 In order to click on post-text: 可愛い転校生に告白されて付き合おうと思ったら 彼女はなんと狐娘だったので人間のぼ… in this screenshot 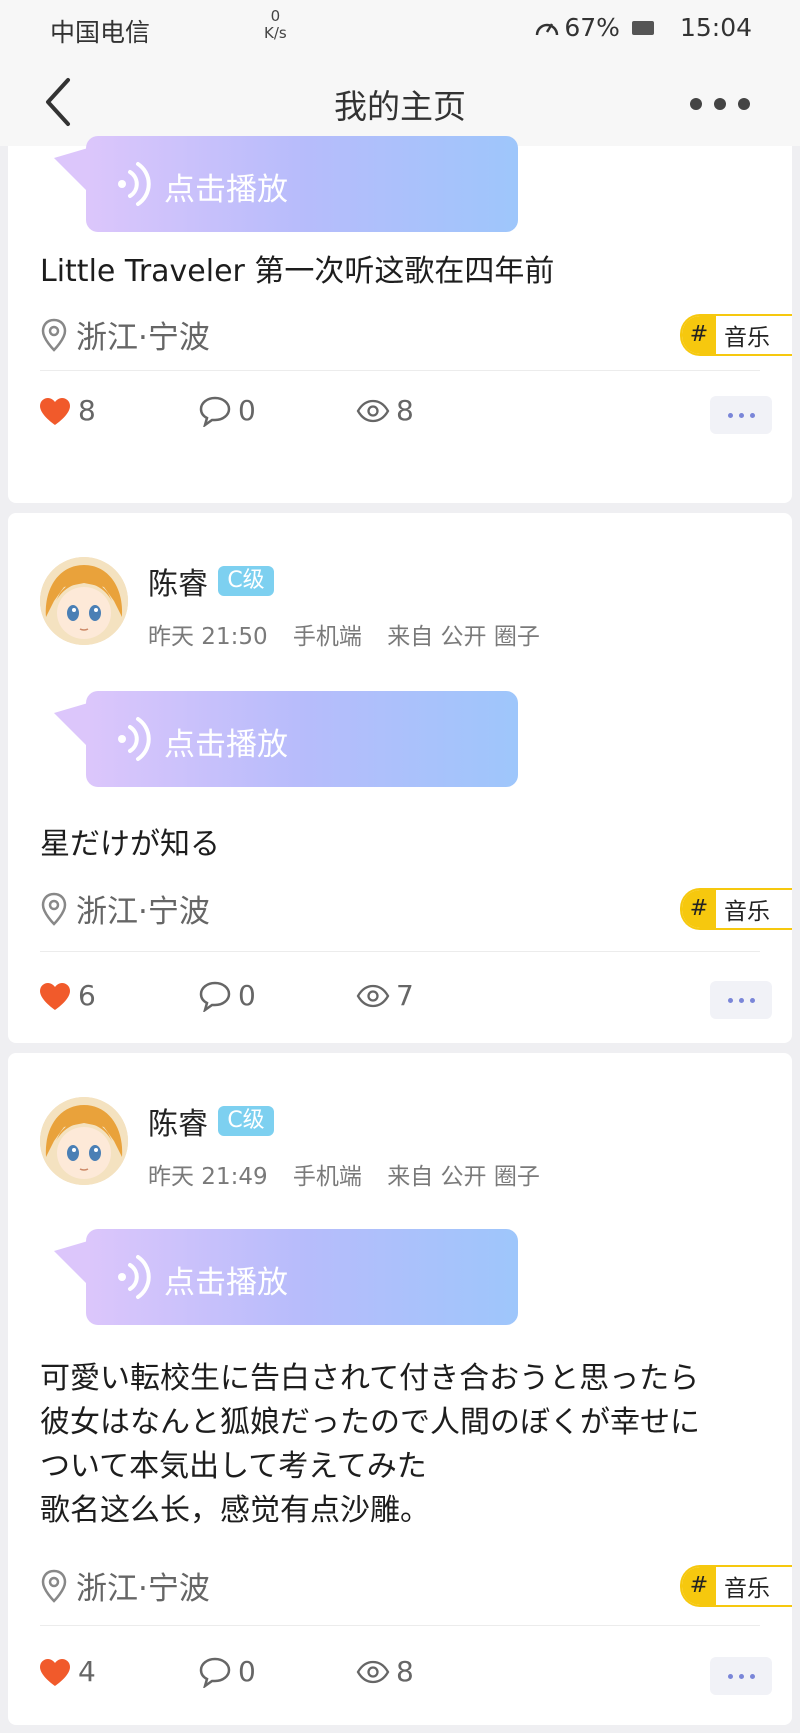, I will do `click(404, 1445)`.